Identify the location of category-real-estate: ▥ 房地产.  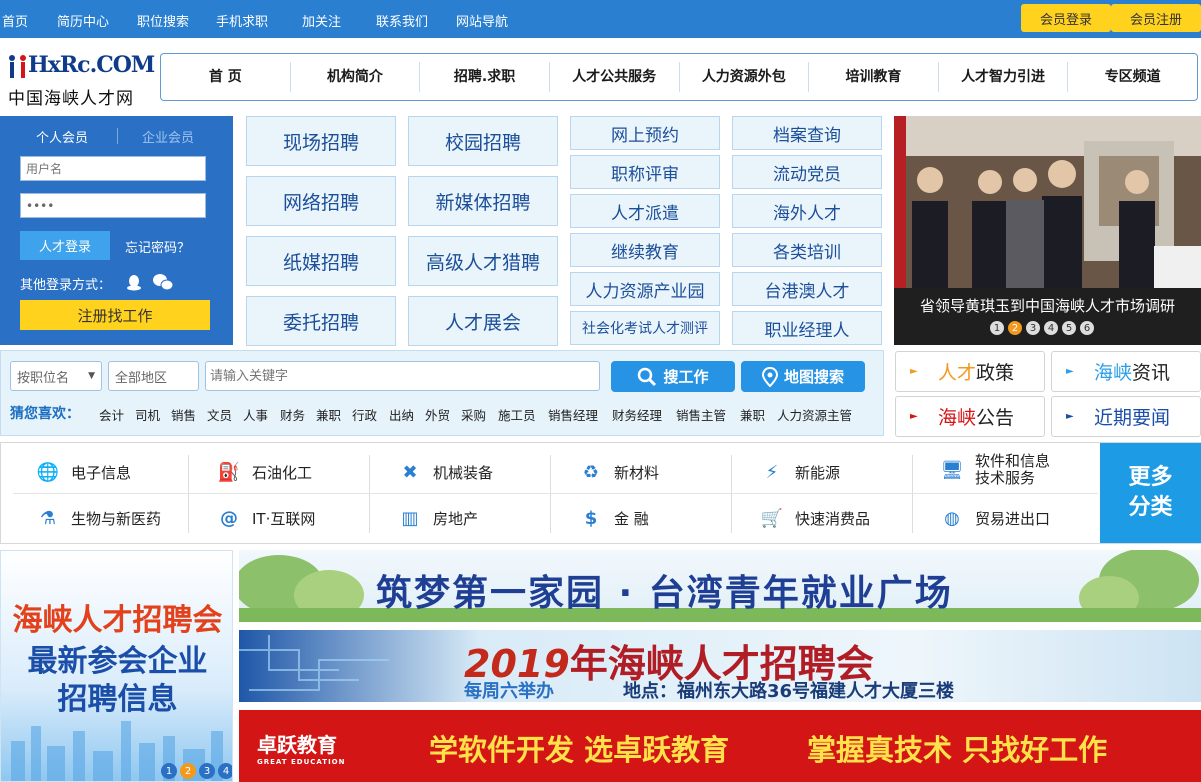
(437, 518).